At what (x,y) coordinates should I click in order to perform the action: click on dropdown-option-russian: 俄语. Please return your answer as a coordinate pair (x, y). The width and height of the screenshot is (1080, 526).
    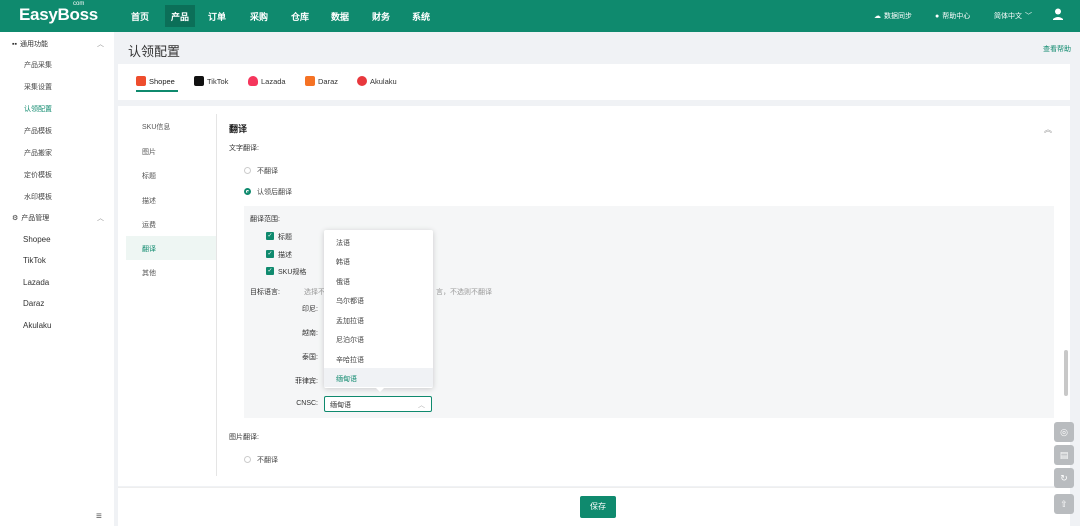
    Looking at the image, I should click on (378, 280).